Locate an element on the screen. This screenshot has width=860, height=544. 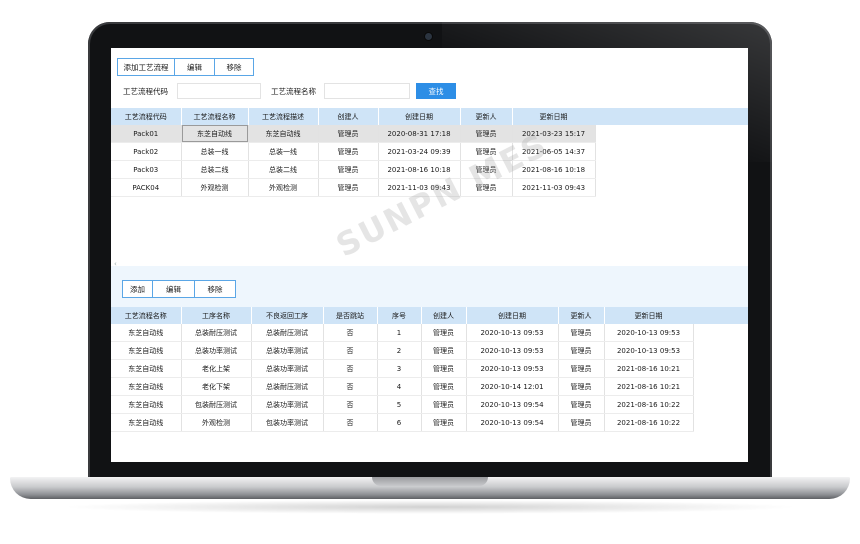
process-table-cell: 外观检测 is located at coordinates (283, 187).